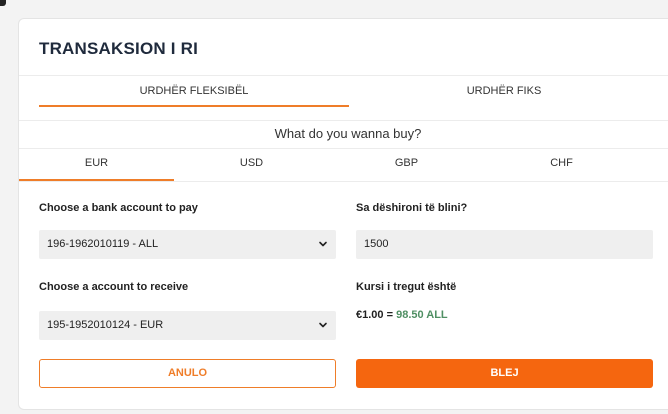 The width and height of the screenshot is (668, 414). I want to click on buy-button: BLEJ, so click(504, 373).